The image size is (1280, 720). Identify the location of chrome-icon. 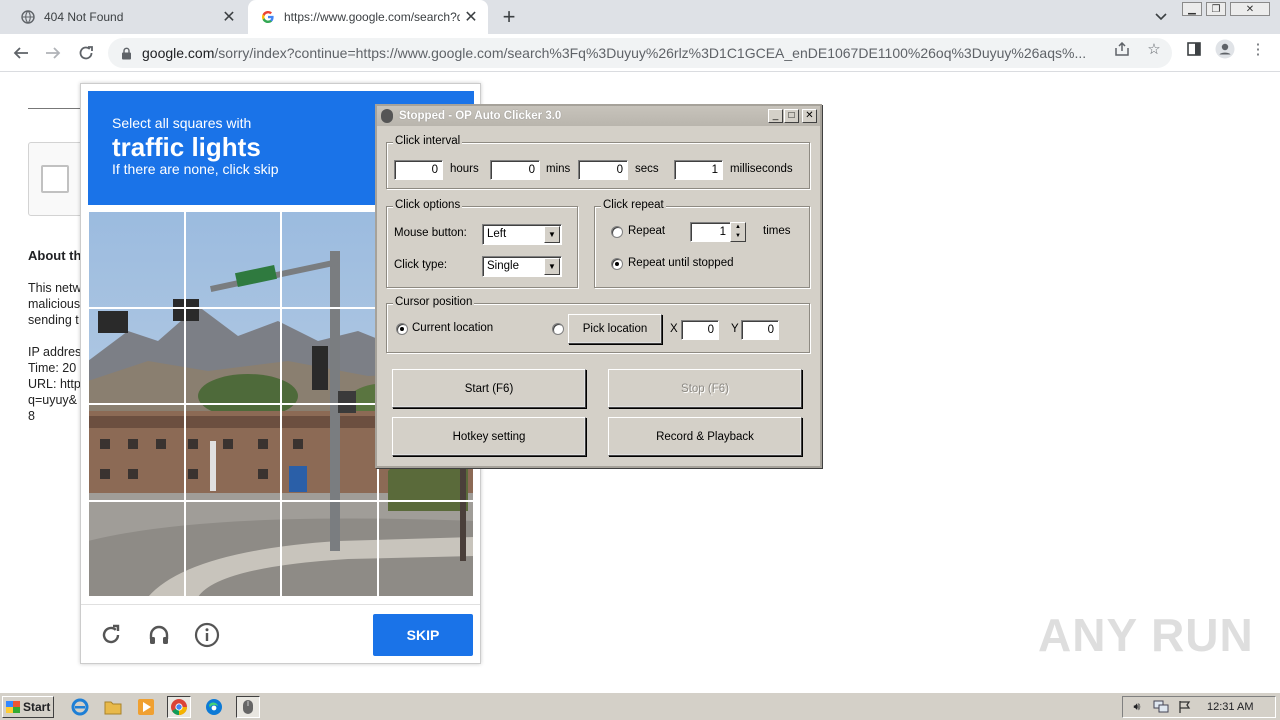
(179, 707).